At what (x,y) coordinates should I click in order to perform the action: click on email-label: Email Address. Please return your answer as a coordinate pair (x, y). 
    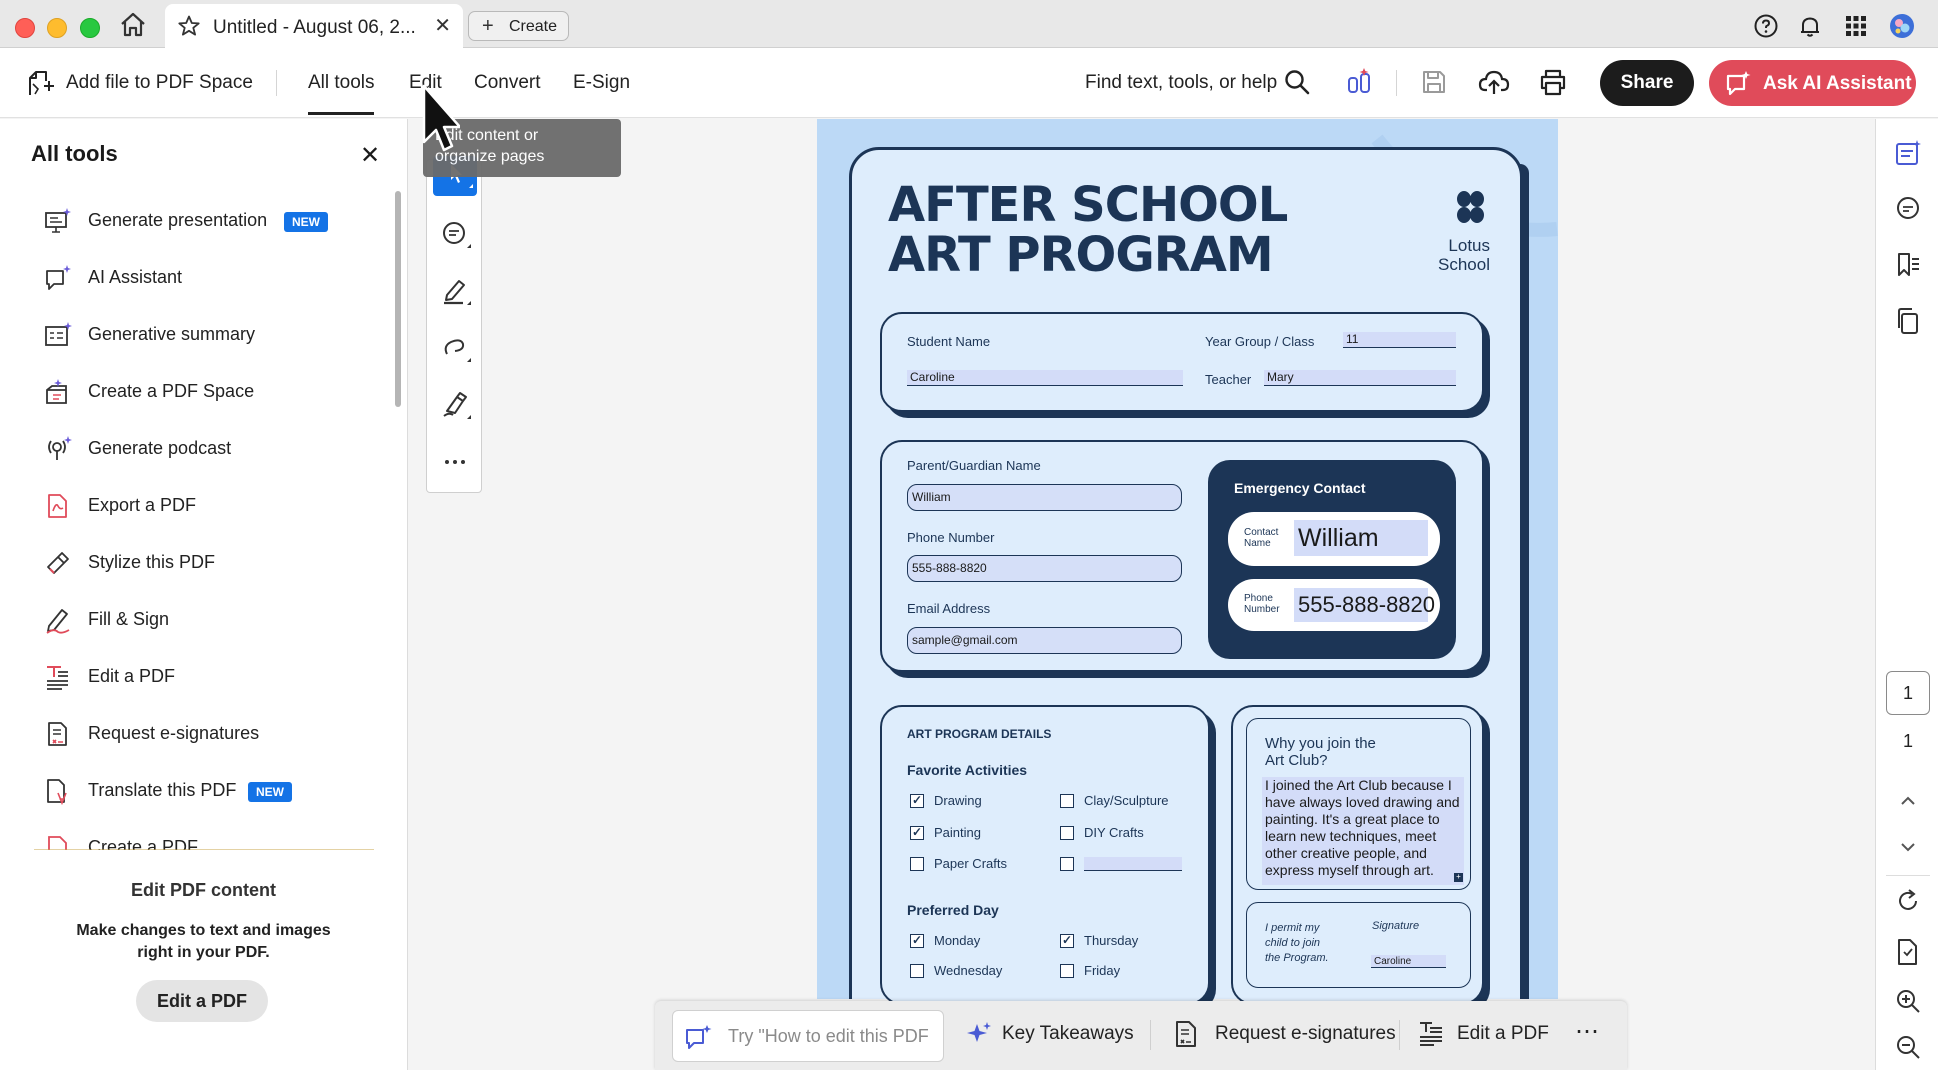
    Looking at the image, I should click on (949, 608).